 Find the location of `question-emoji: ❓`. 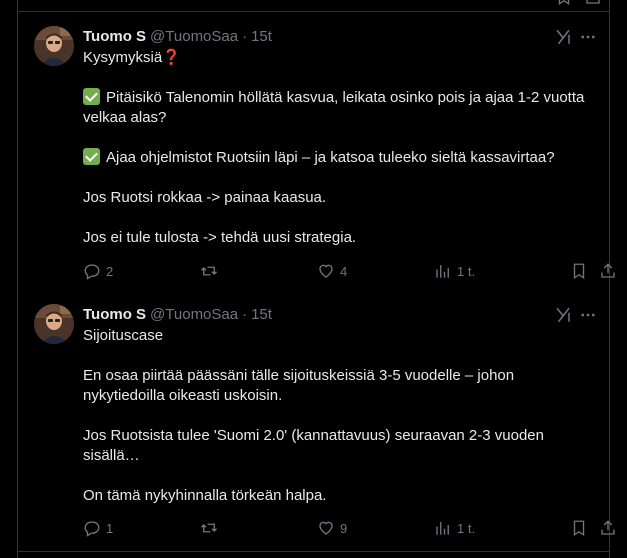

question-emoji: ❓ is located at coordinates (171, 57).